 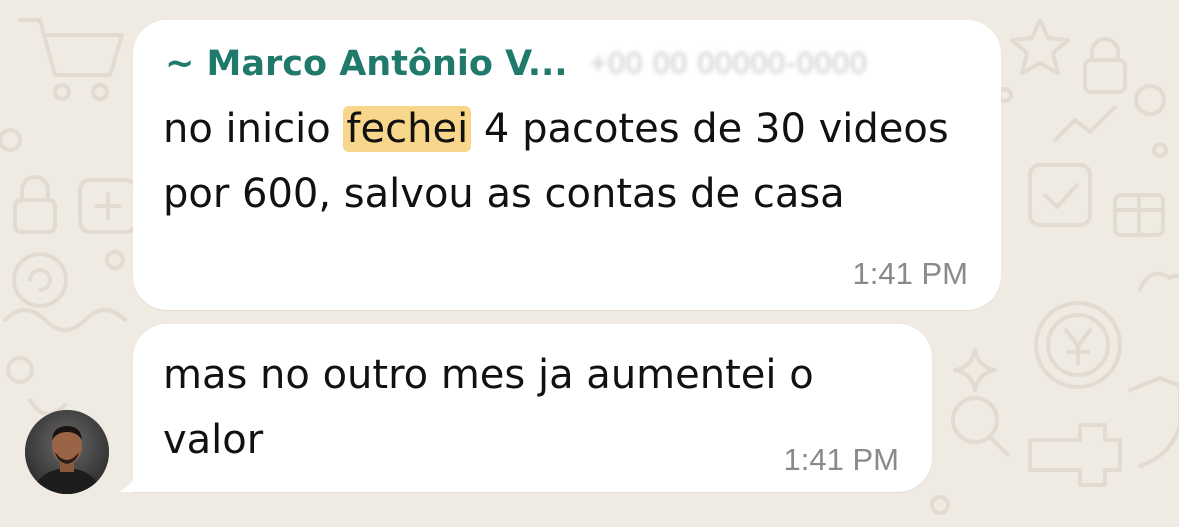 I want to click on circle-doodle-icon, so click(x=62, y=256).